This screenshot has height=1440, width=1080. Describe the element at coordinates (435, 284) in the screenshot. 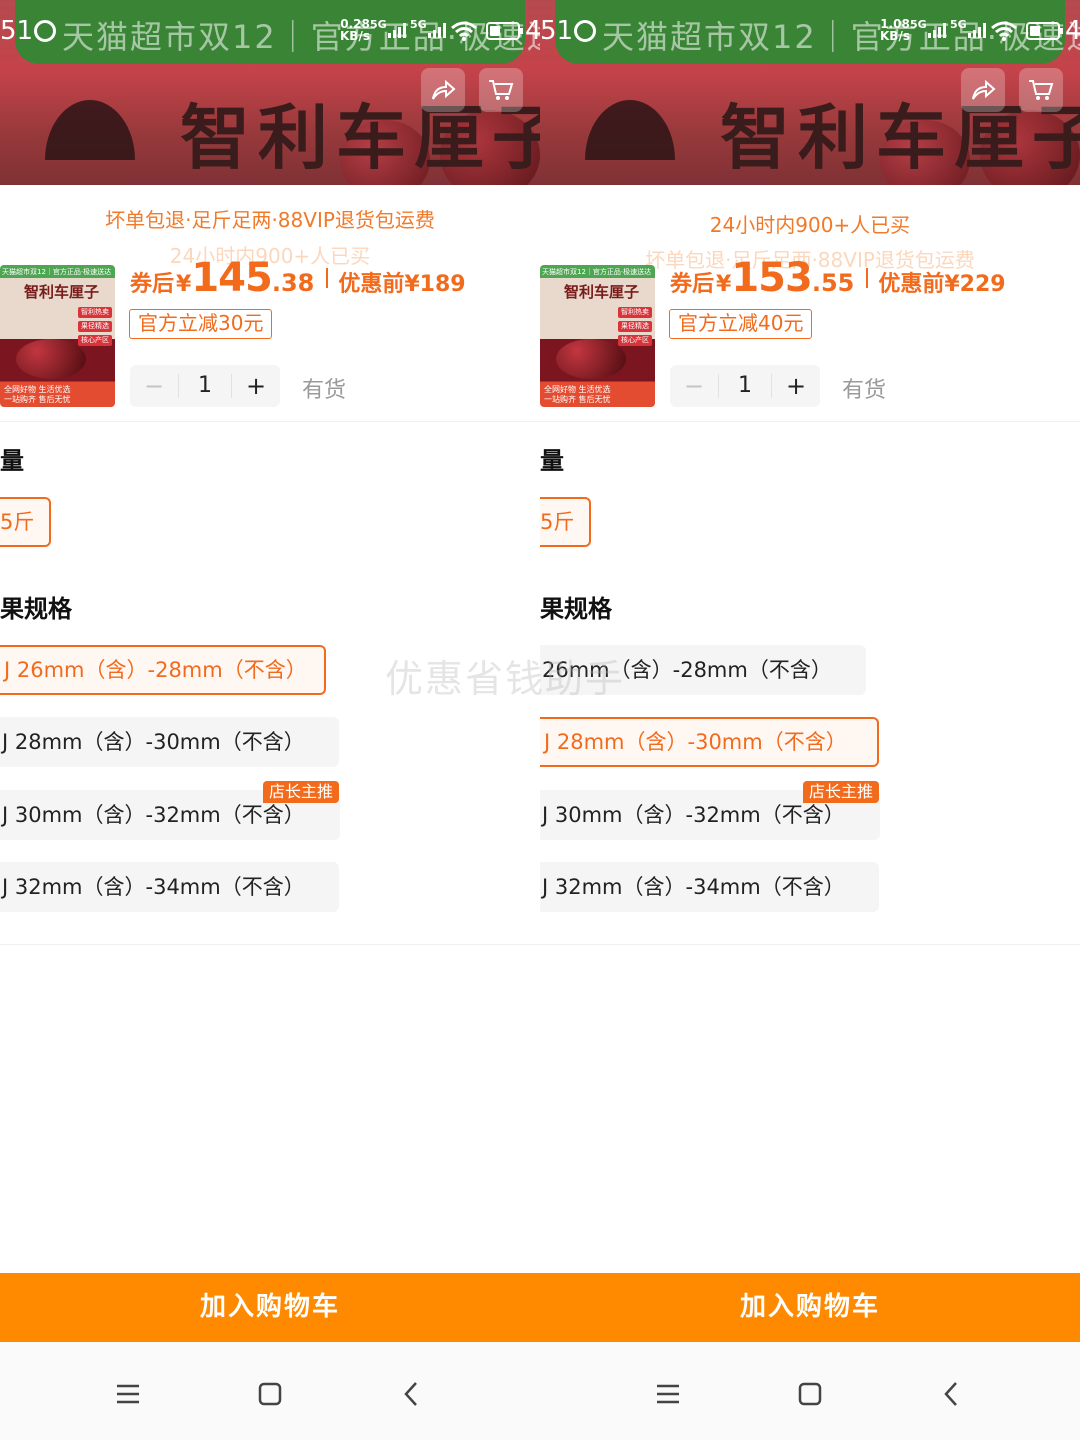

I see `original-price: ¥189` at that location.